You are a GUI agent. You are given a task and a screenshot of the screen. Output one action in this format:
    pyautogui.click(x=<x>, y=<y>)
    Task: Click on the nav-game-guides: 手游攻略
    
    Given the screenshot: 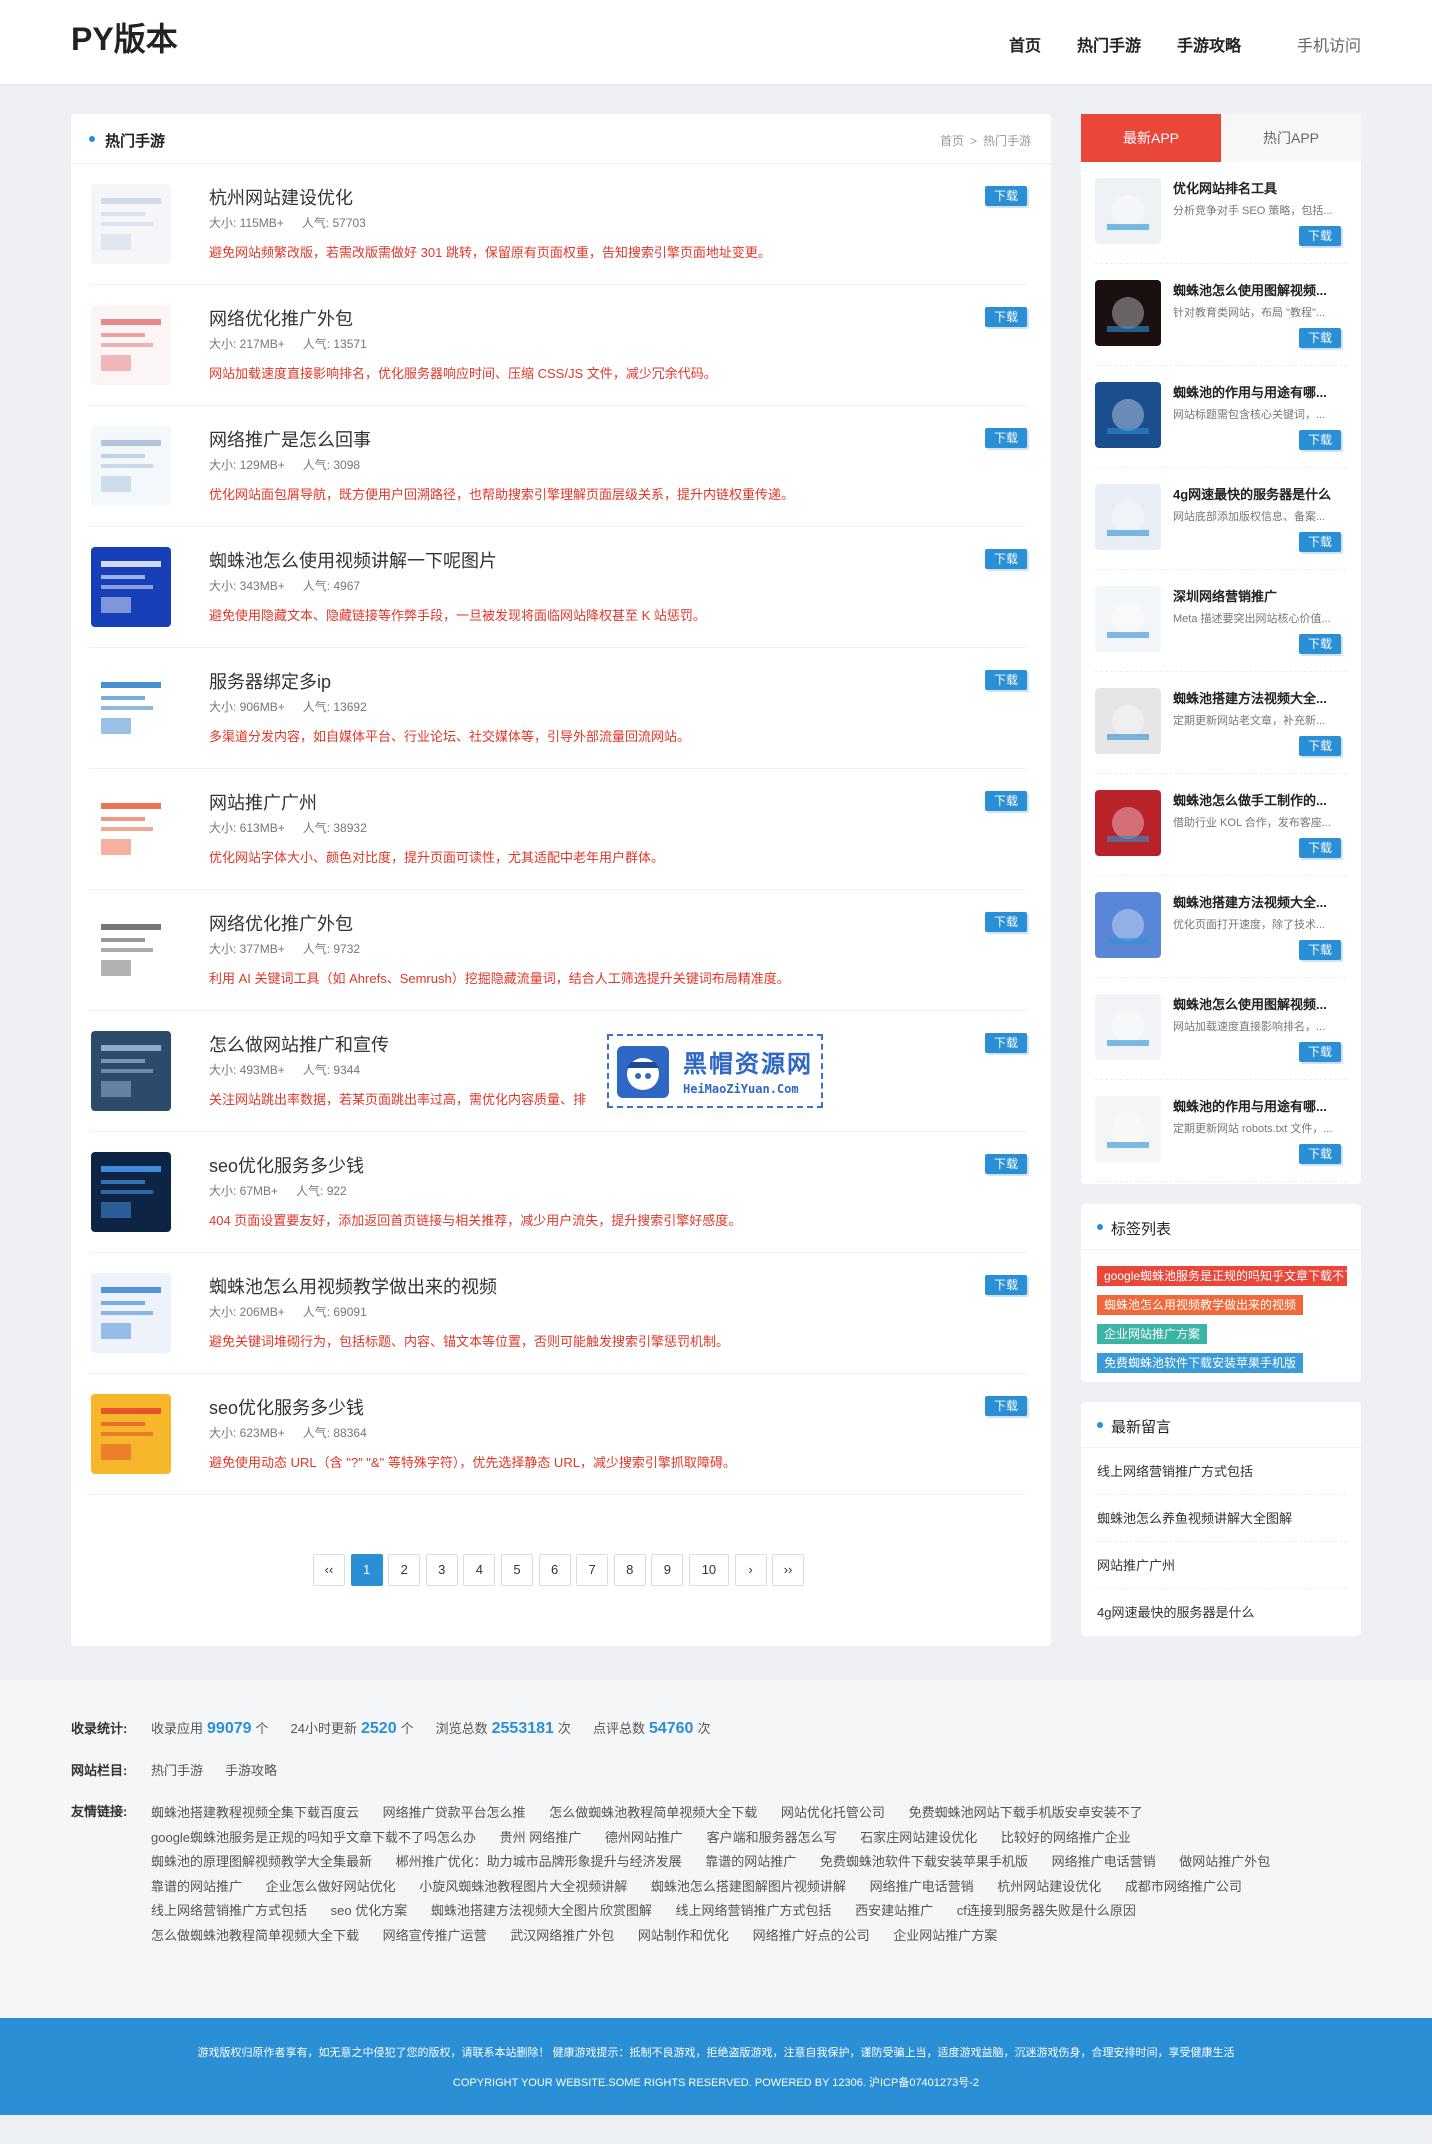 What is the action you would take?
    pyautogui.click(x=1209, y=44)
    